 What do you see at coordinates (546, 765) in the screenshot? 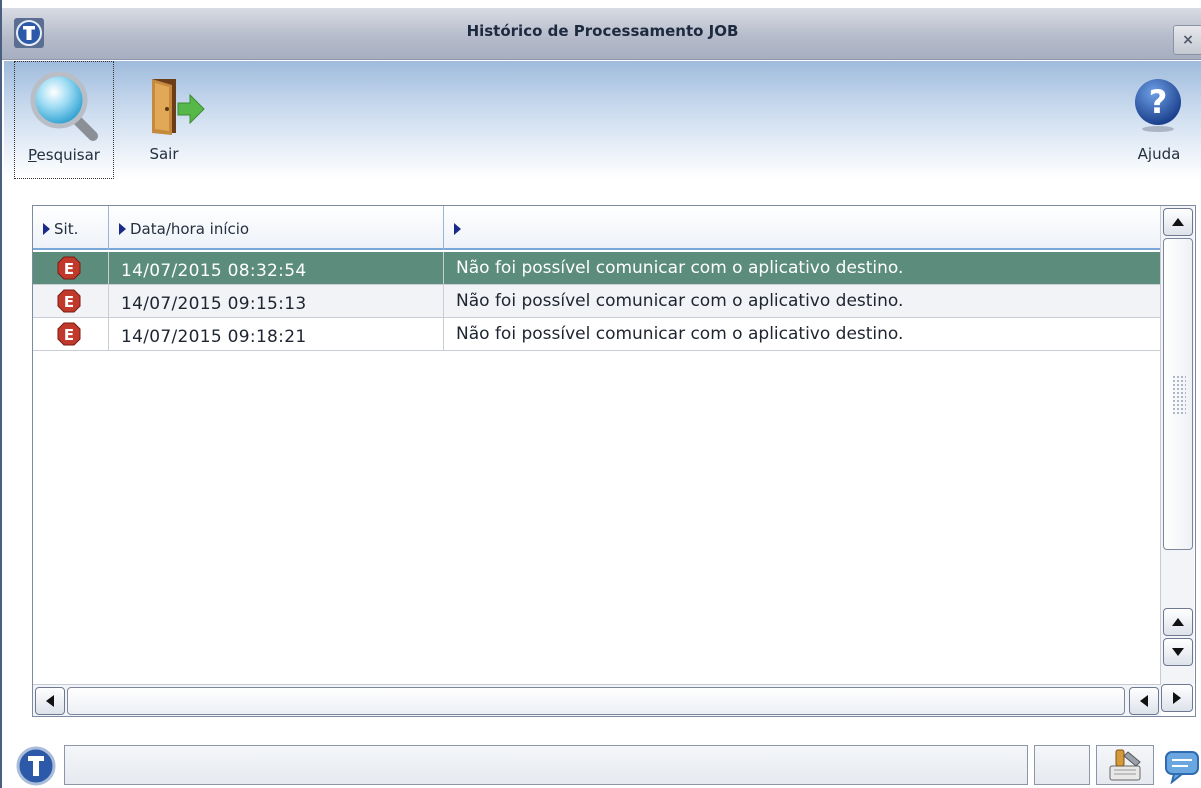
I see `status-message-field` at bounding box center [546, 765].